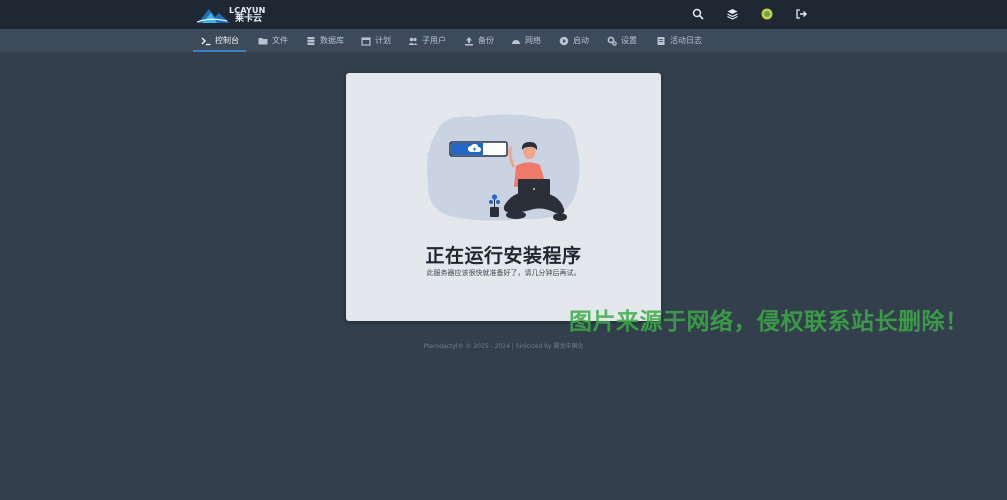  Describe the element at coordinates (734, 15) in the screenshot. I see `layers-icon` at that location.